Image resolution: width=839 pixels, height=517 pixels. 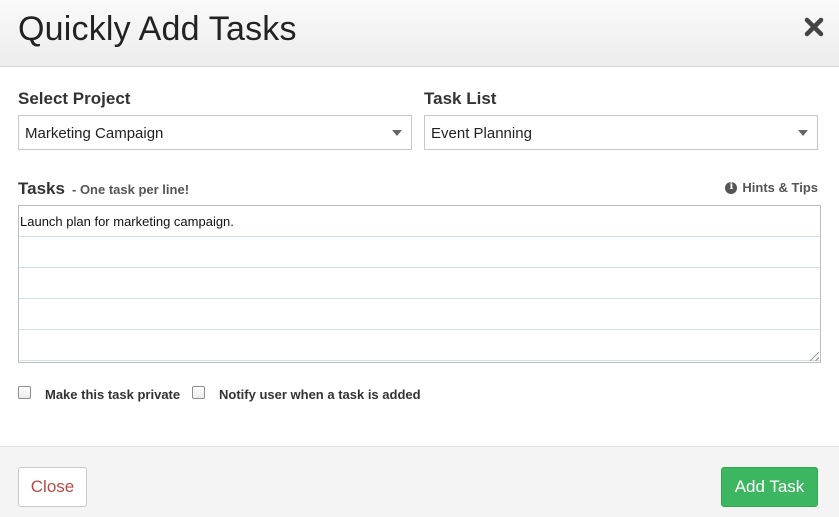 I want to click on task-list-label: Task List, so click(x=460, y=98).